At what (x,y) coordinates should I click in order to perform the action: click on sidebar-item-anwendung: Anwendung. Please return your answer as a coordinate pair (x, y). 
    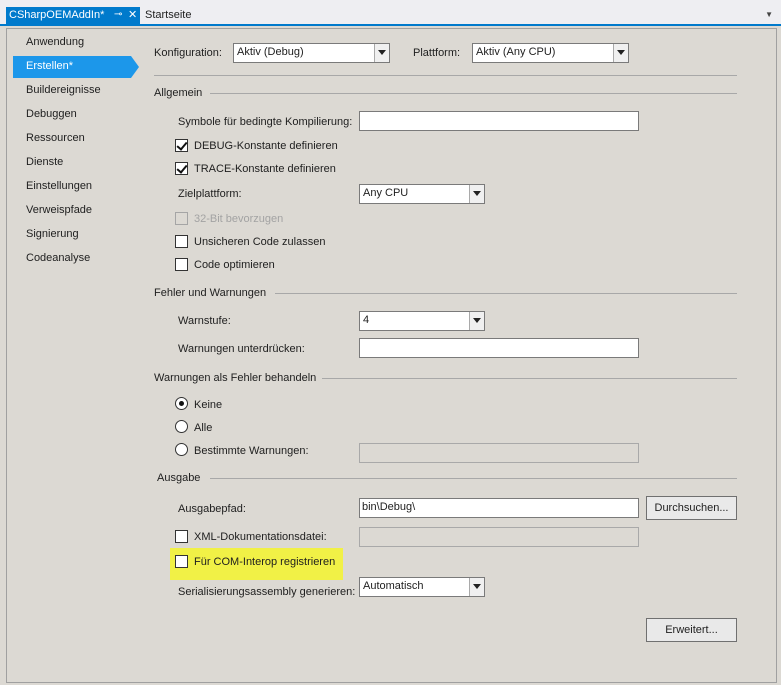
    Looking at the image, I should click on (75, 43).